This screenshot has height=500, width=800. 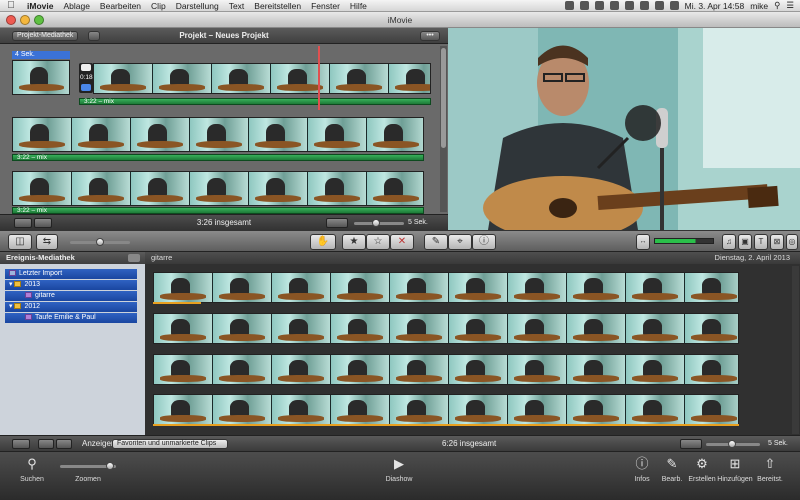 What do you see at coordinates (32, 464) in the screenshot?
I see `search-icon: ⚲` at bounding box center [32, 464].